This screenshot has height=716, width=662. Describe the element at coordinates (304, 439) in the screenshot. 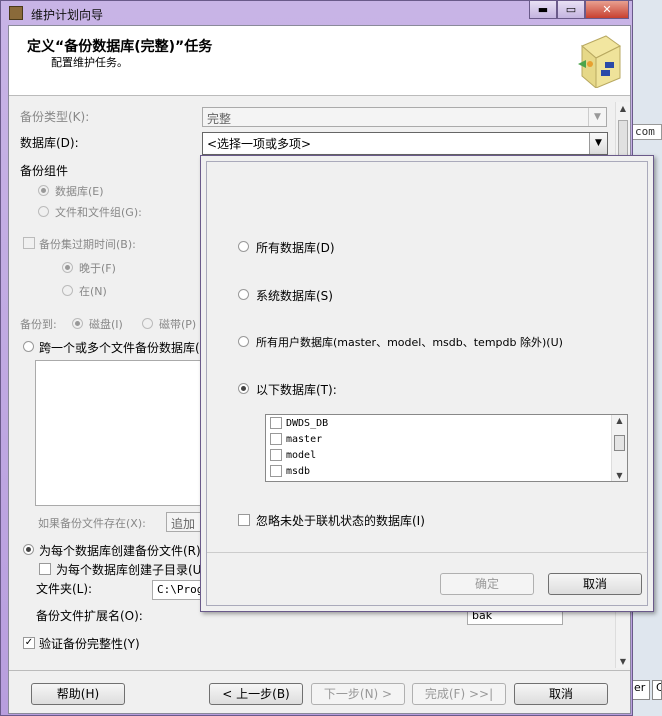

I see `db-name: master` at that location.